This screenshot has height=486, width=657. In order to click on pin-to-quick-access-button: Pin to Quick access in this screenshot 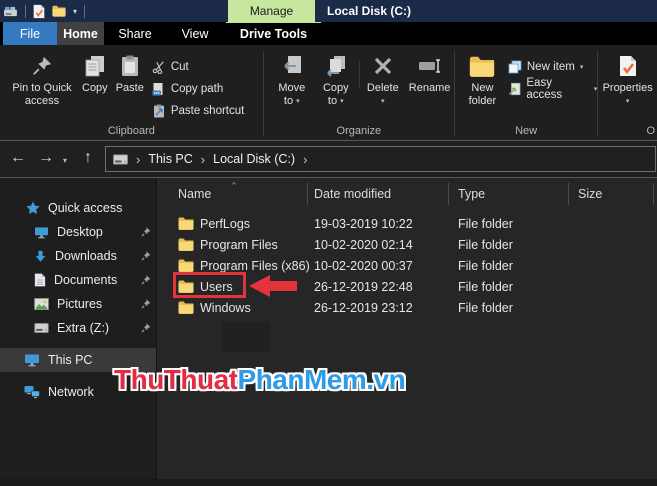, I will do `click(42, 79)`.